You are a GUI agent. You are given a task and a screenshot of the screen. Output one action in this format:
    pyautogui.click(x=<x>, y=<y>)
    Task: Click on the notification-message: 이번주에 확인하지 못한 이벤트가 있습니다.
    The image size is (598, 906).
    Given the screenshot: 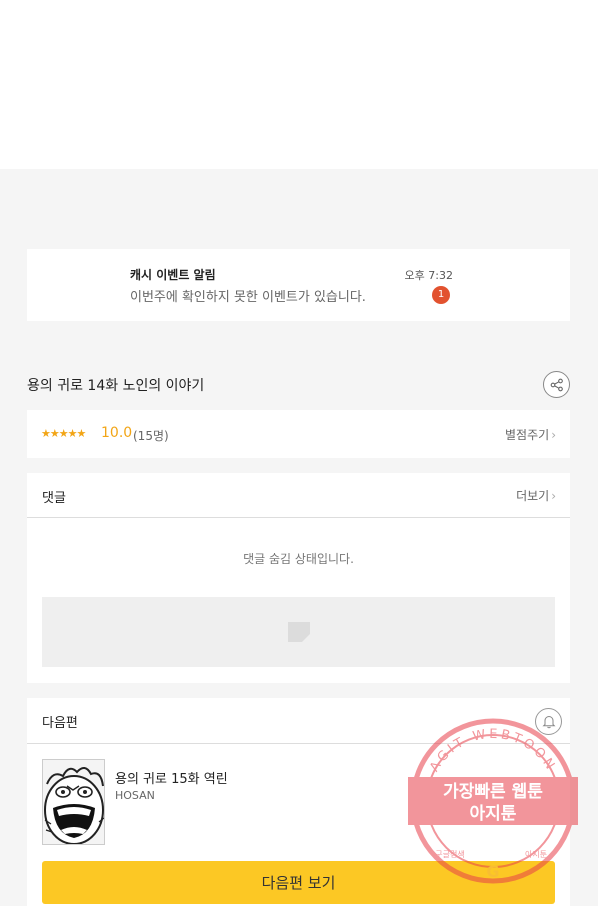 What is the action you would take?
    pyautogui.click(x=248, y=297)
    